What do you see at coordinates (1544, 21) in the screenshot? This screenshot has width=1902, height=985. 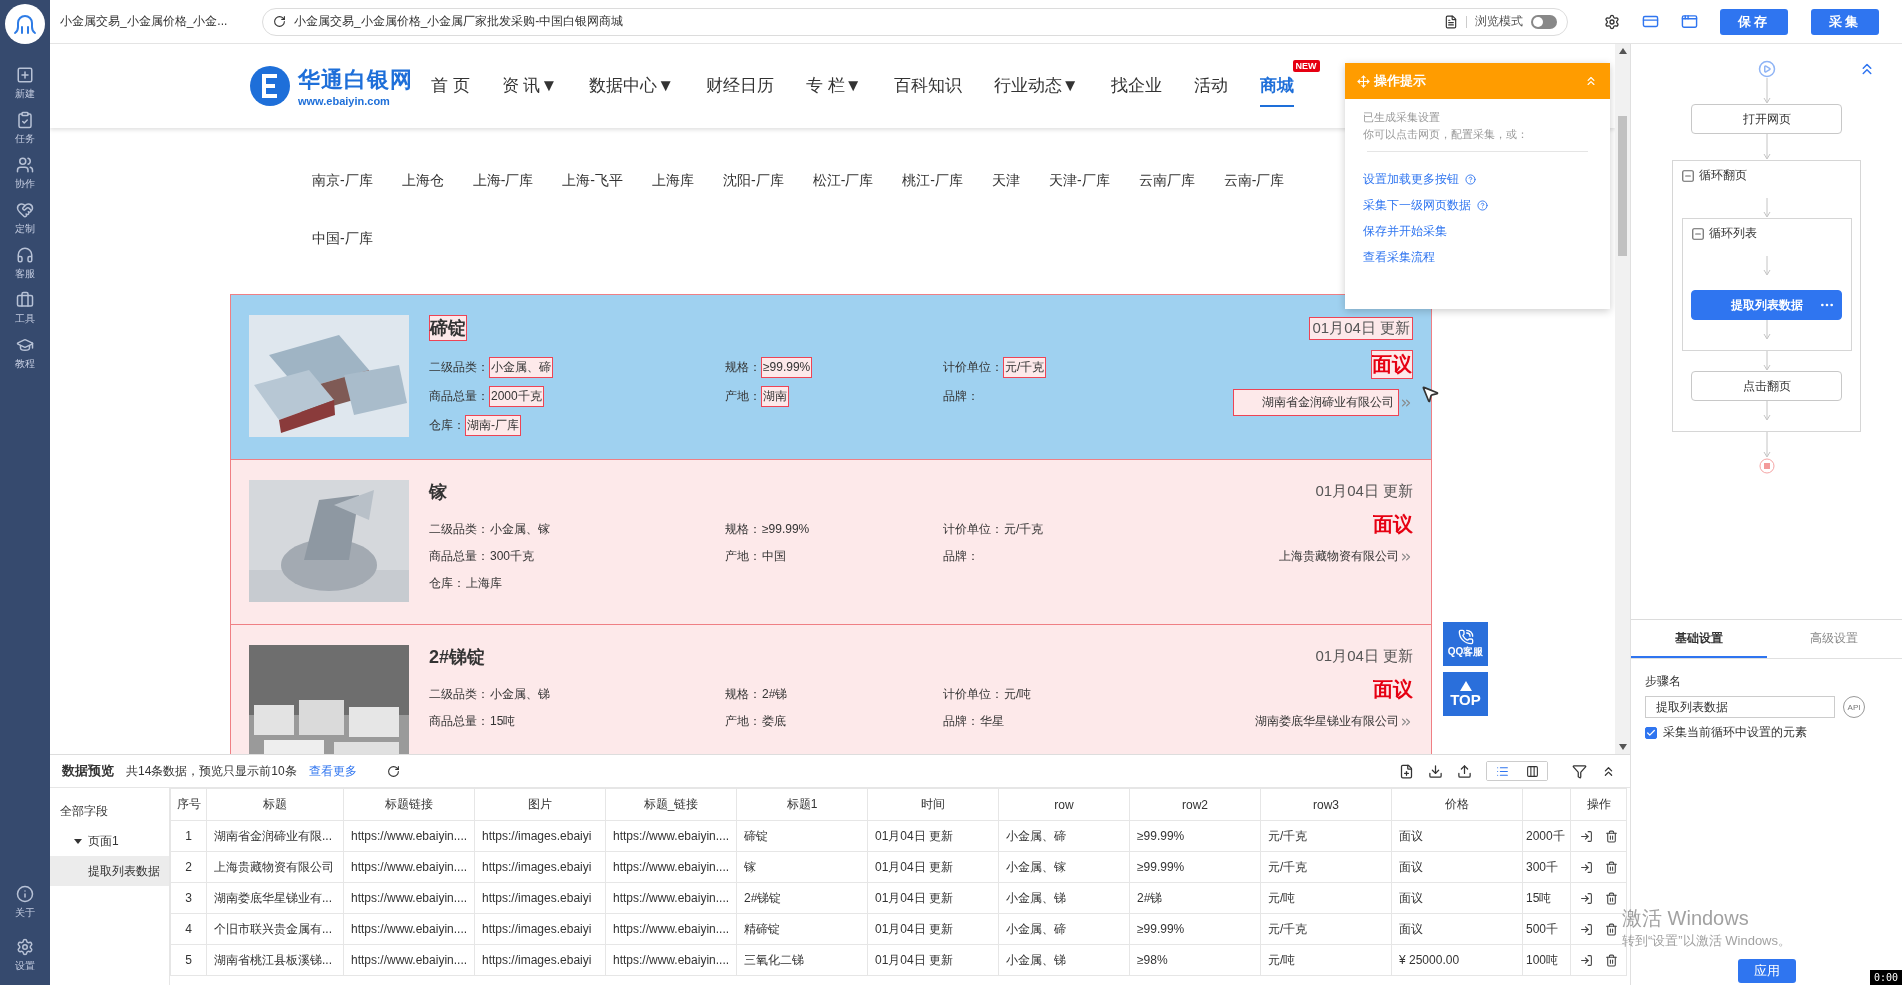 I see `toggle-switch` at bounding box center [1544, 21].